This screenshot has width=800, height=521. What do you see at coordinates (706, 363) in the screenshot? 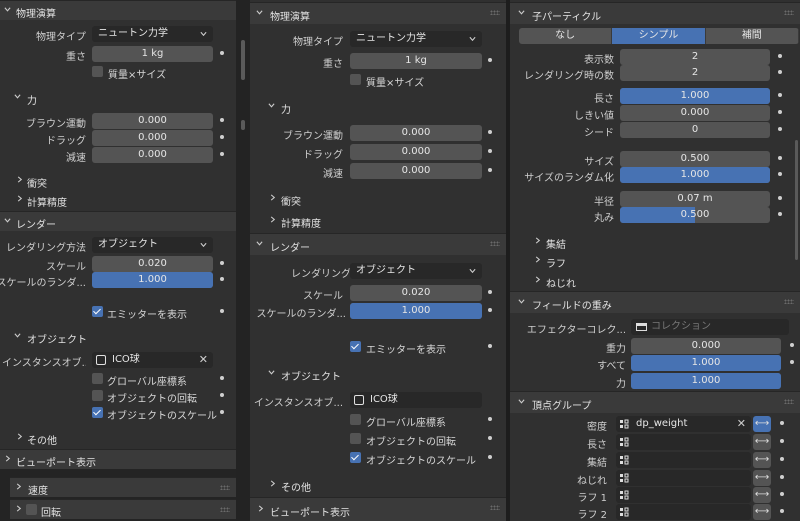
I see `all-slider: 1.000` at bounding box center [706, 363].